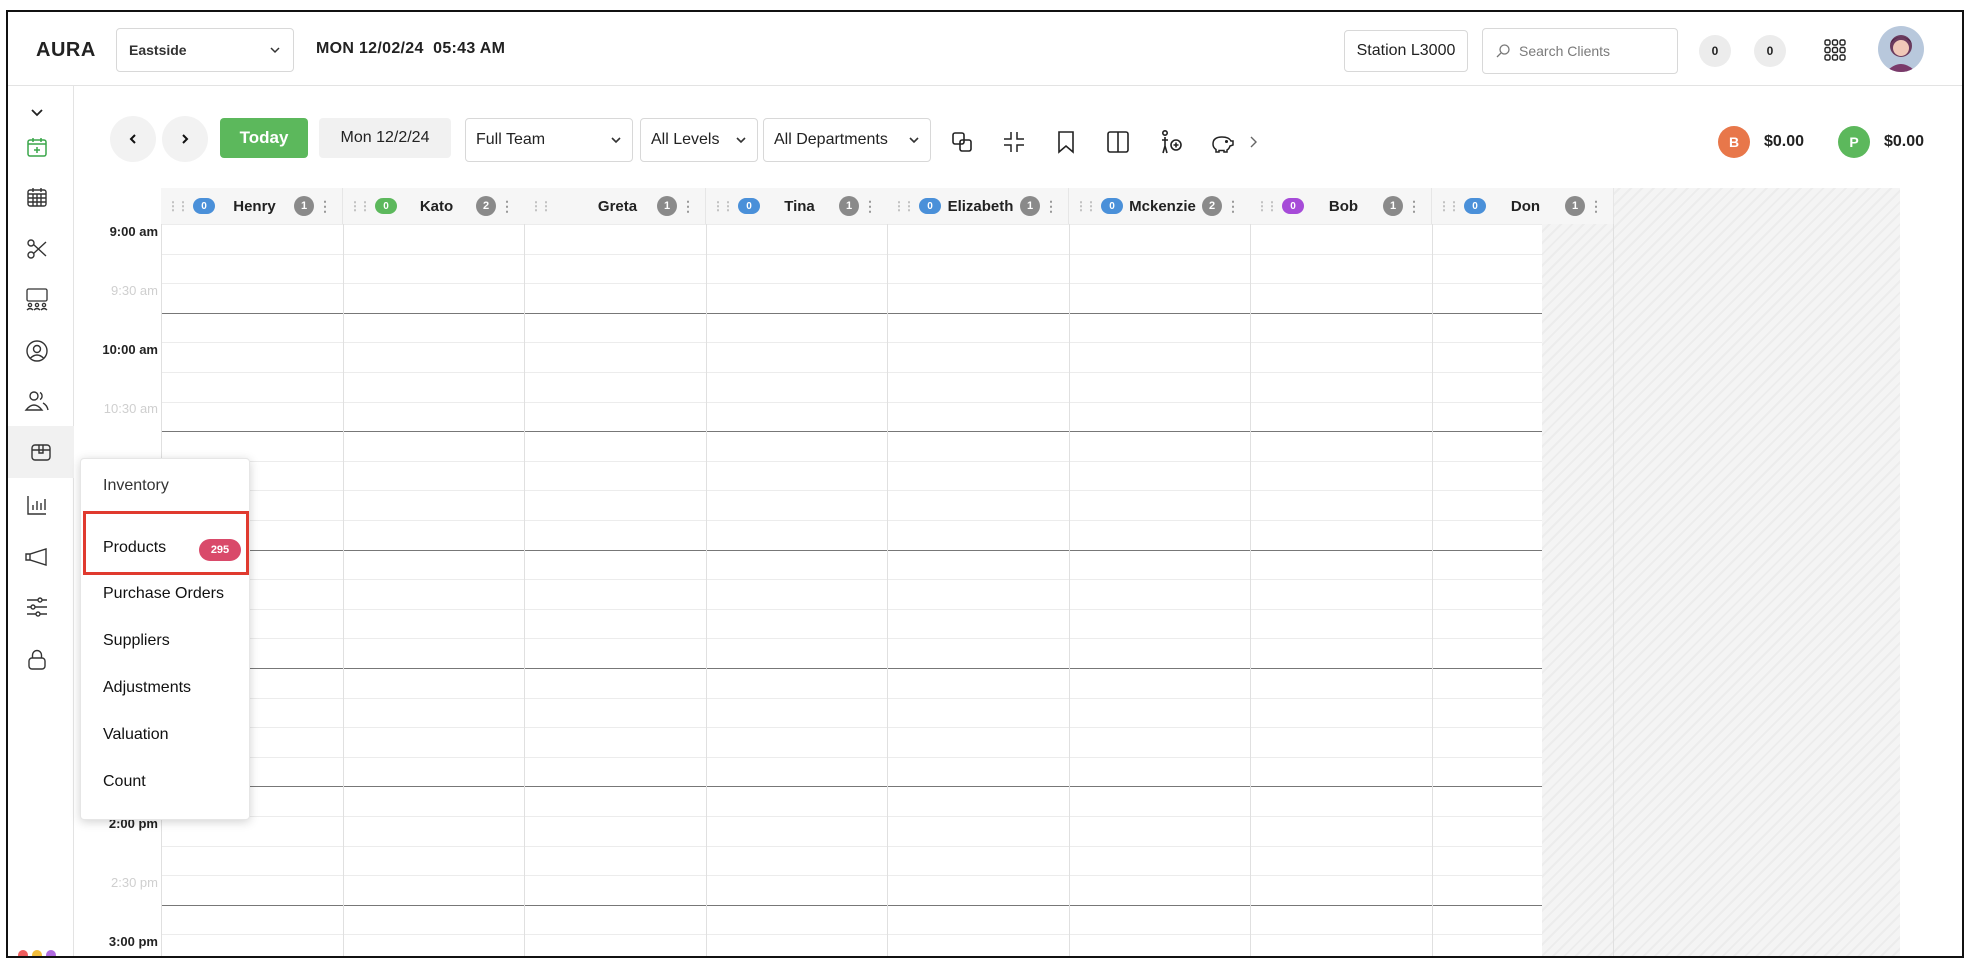 Image resolution: width=1970 pixels, height=966 pixels. Describe the element at coordinates (1523, 206) in the screenshot. I see `staff-column-header: ⋮⋮ 0 Don 1 ⋮` at that location.